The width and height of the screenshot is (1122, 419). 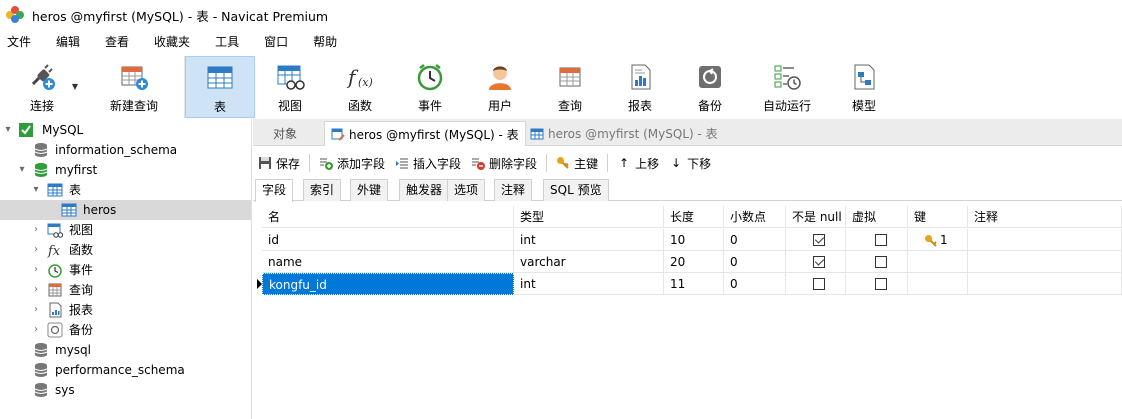 What do you see at coordinates (290, 87) in the screenshot?
I see `view-button: 视图` at bounding box center [290, 87].